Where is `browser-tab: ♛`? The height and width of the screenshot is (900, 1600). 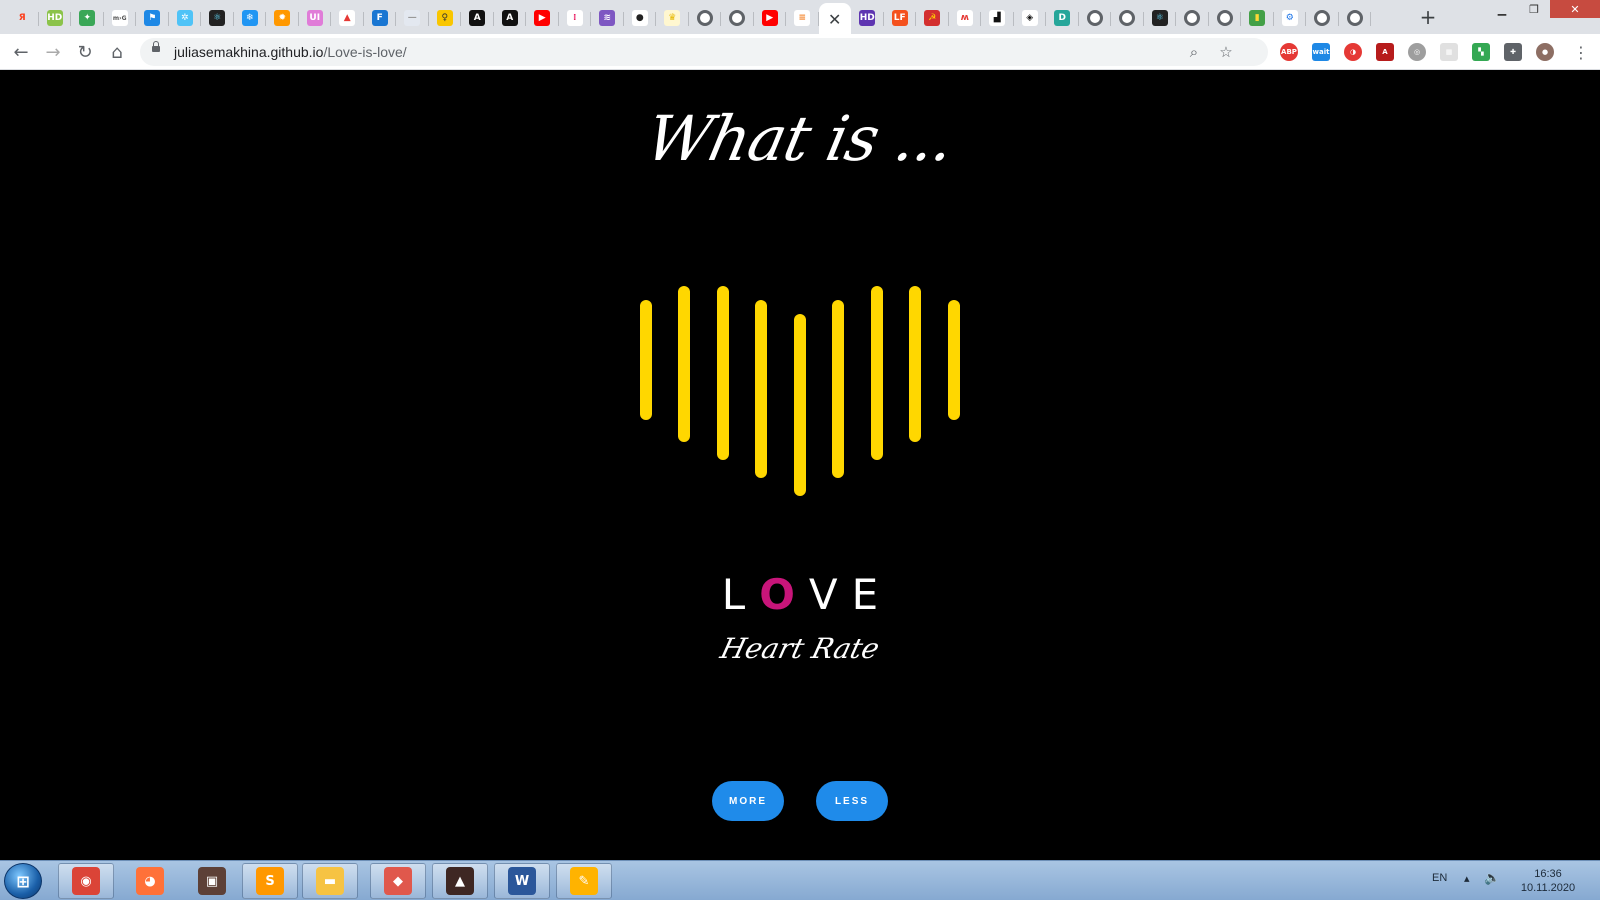 browser-tab: ♛ is located at coordinates (672, 18).